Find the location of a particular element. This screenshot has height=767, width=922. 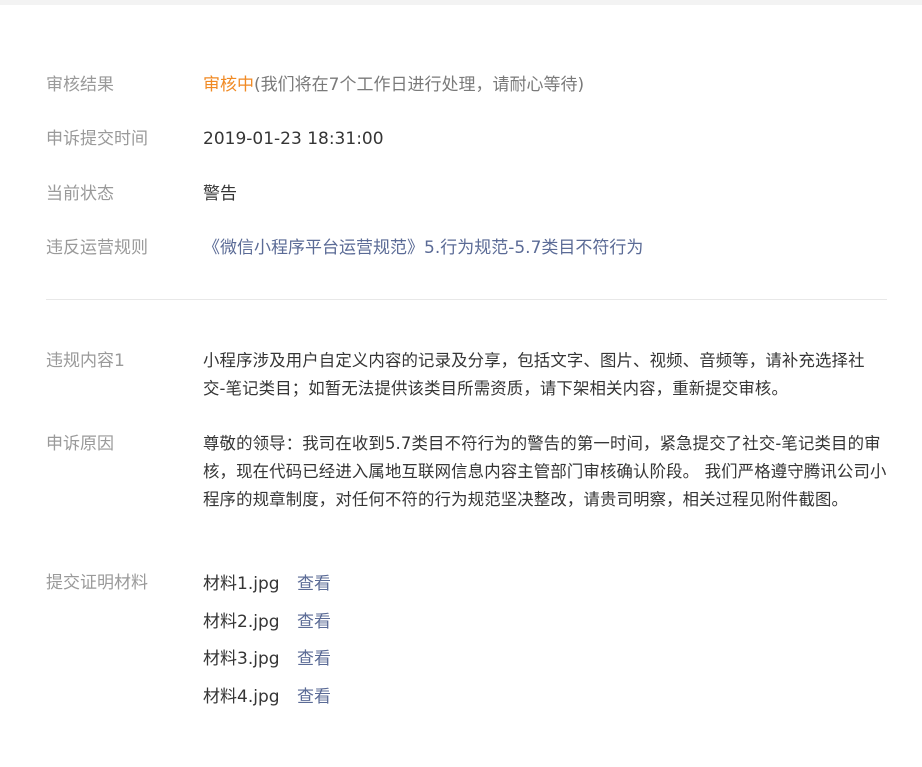

violated-rule-link: 《微信小程序平台运营规范》5.行为规范-5.7类目不符行为 is located at coordinates (423, 248).